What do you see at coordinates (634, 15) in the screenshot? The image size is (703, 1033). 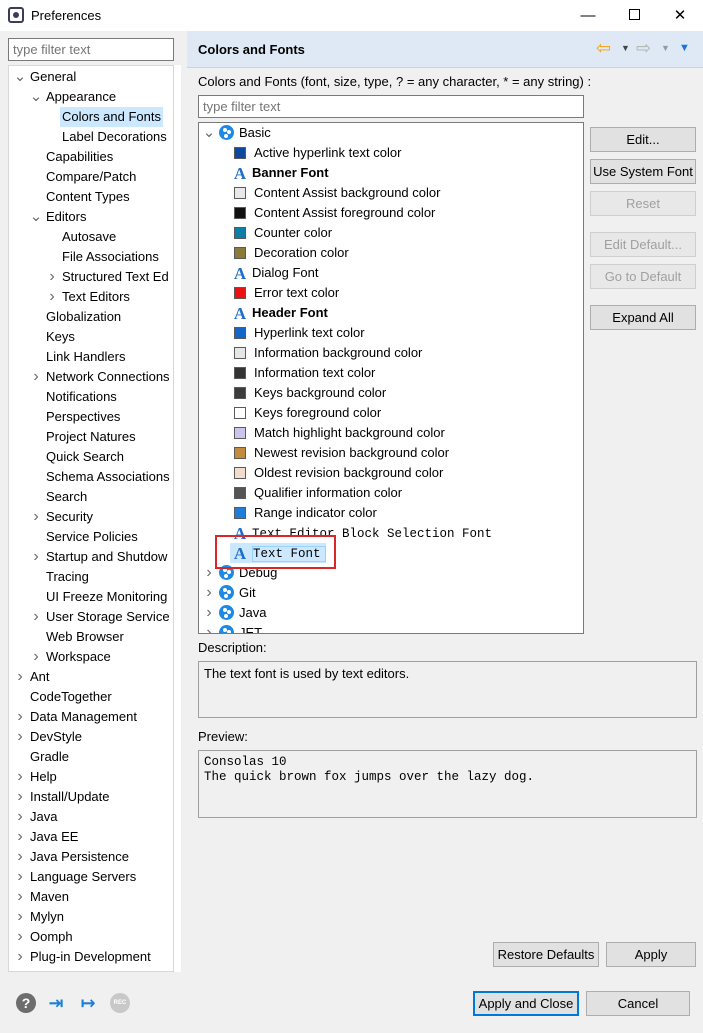 I see `maximize-button` at bounding box center [634, 15].